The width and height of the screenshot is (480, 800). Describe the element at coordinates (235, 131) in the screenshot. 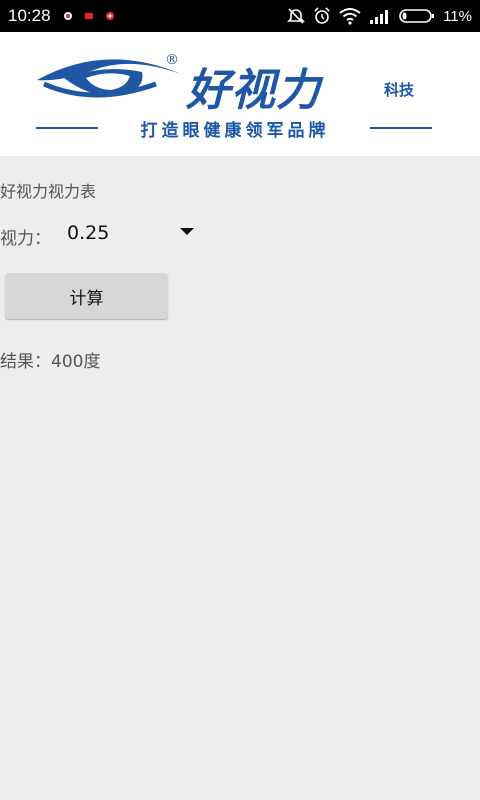

I see `brand-slogan: 打造眼健康领军品牌` at that location.